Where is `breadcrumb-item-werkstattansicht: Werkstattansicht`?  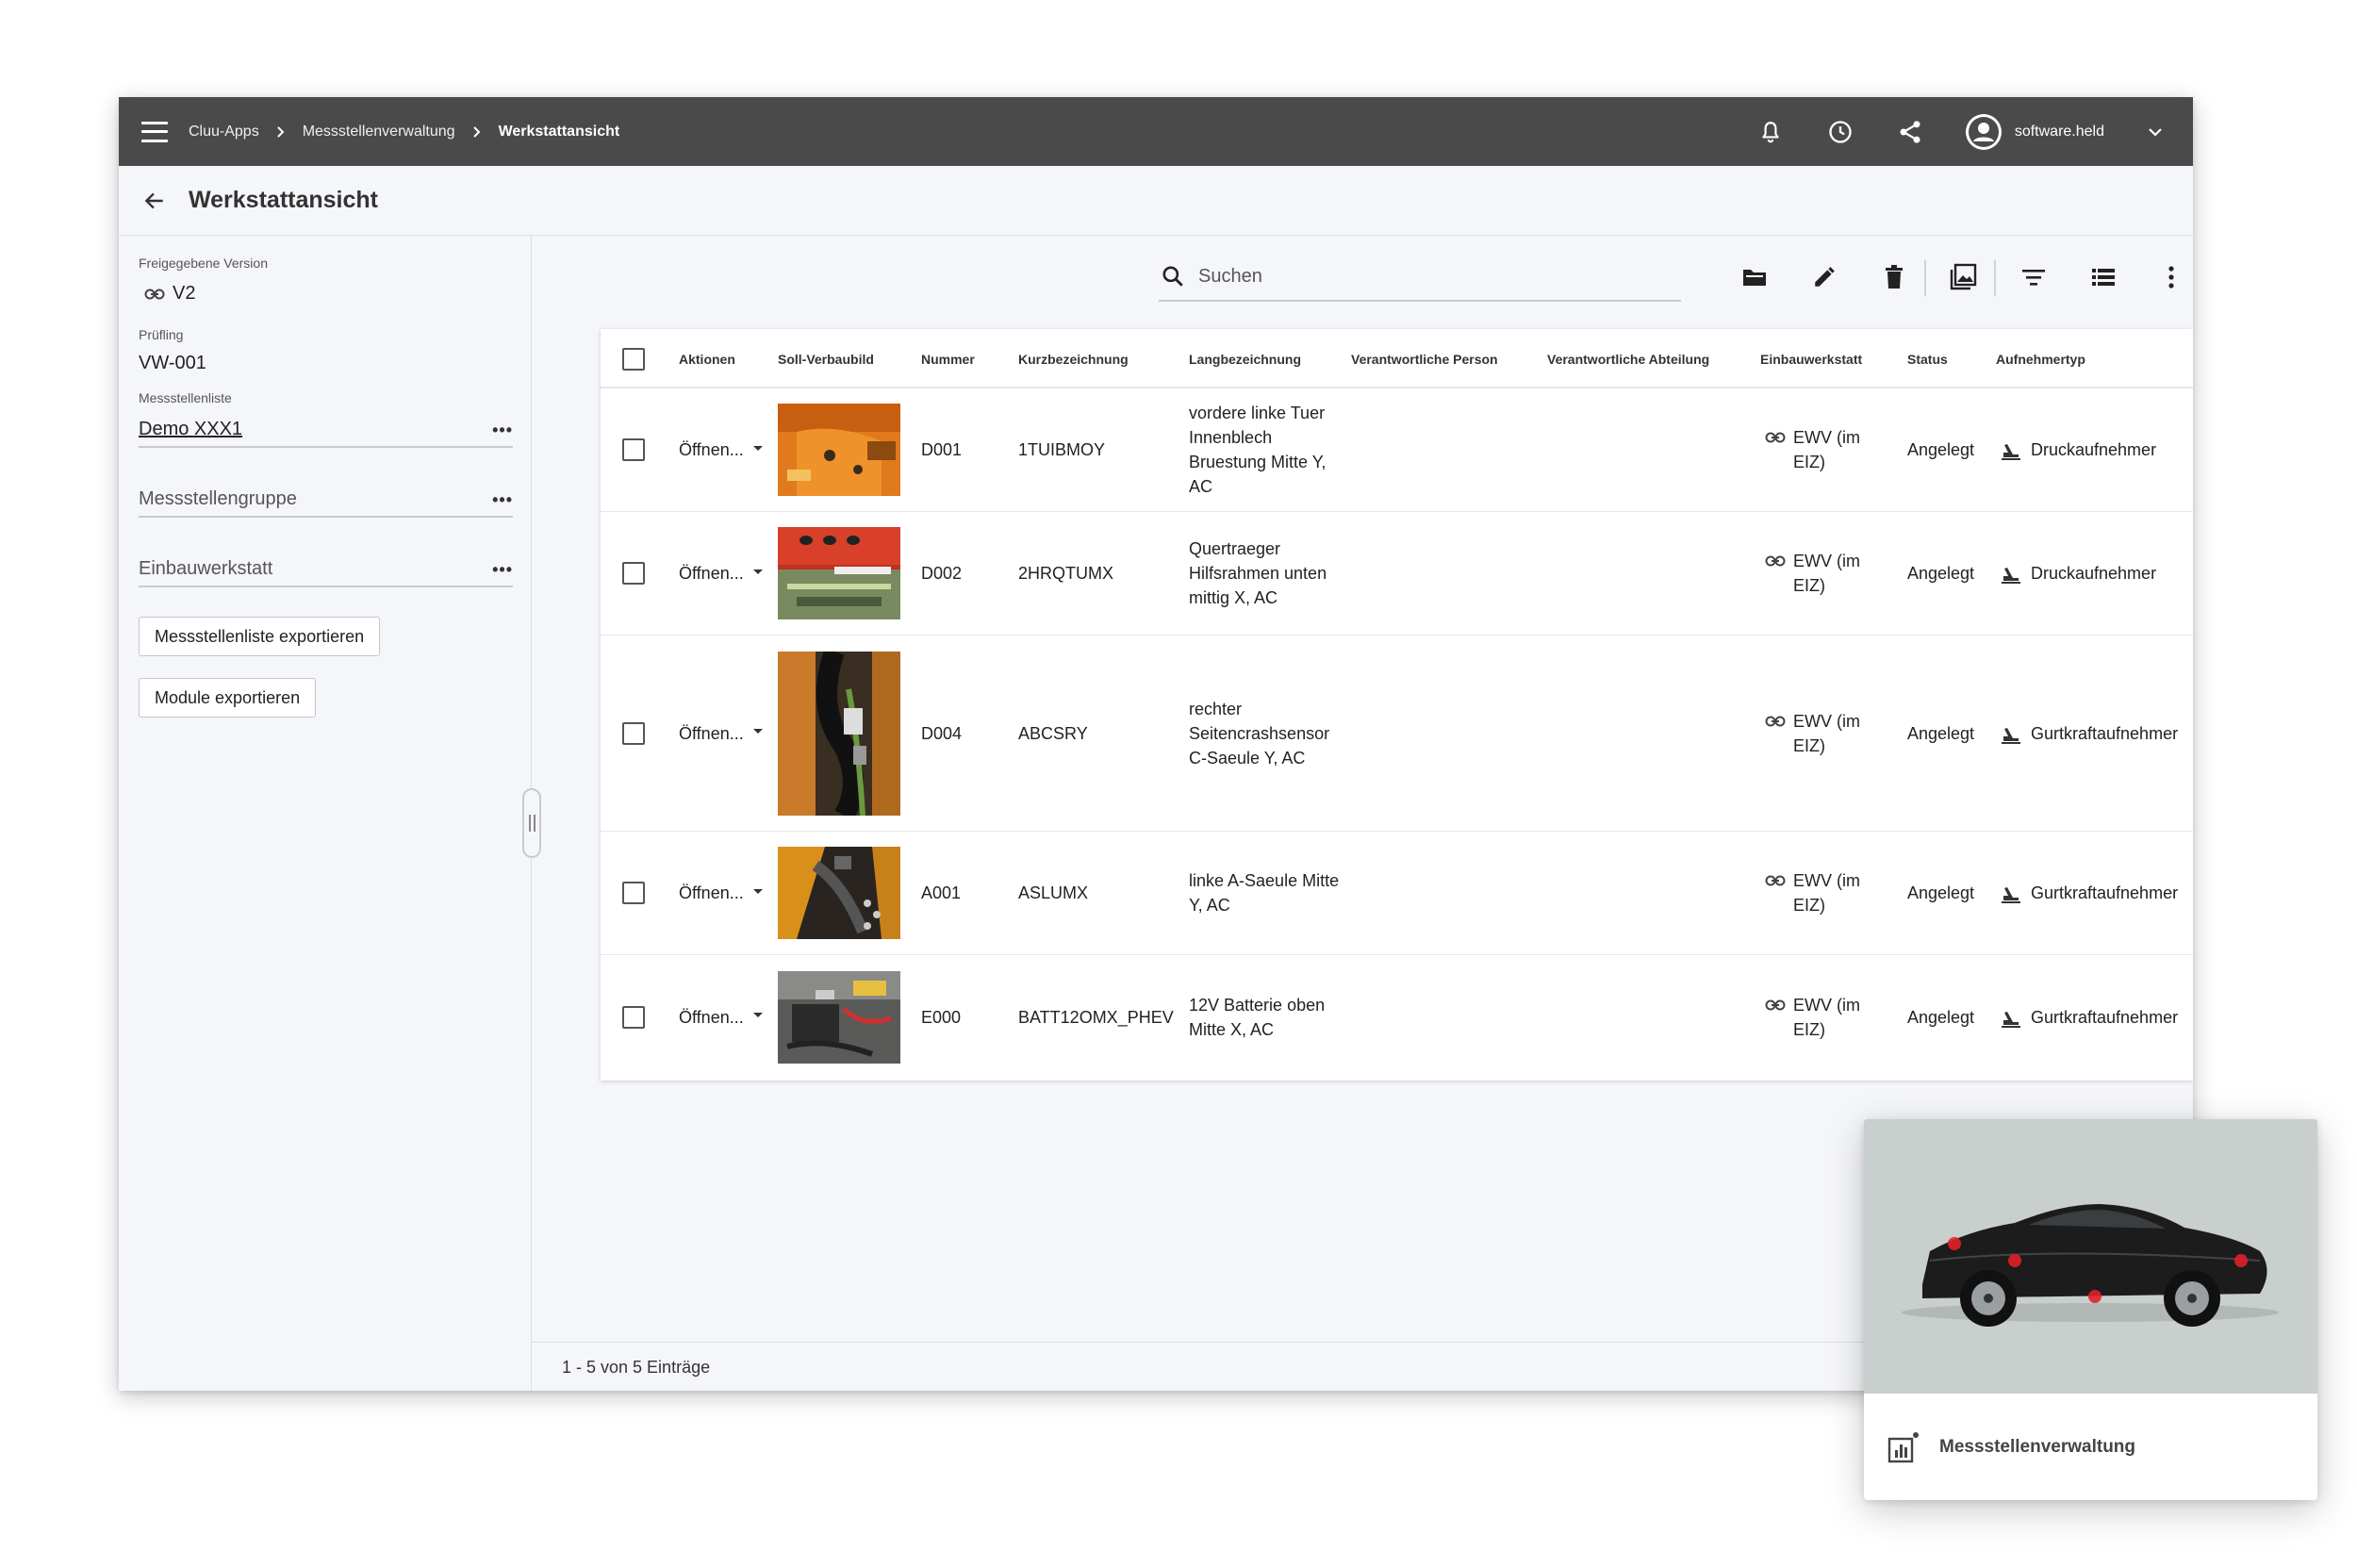 breadcrumb-item-werkstattansicht: Werkstattansicht is located at coordinates (559, 132).